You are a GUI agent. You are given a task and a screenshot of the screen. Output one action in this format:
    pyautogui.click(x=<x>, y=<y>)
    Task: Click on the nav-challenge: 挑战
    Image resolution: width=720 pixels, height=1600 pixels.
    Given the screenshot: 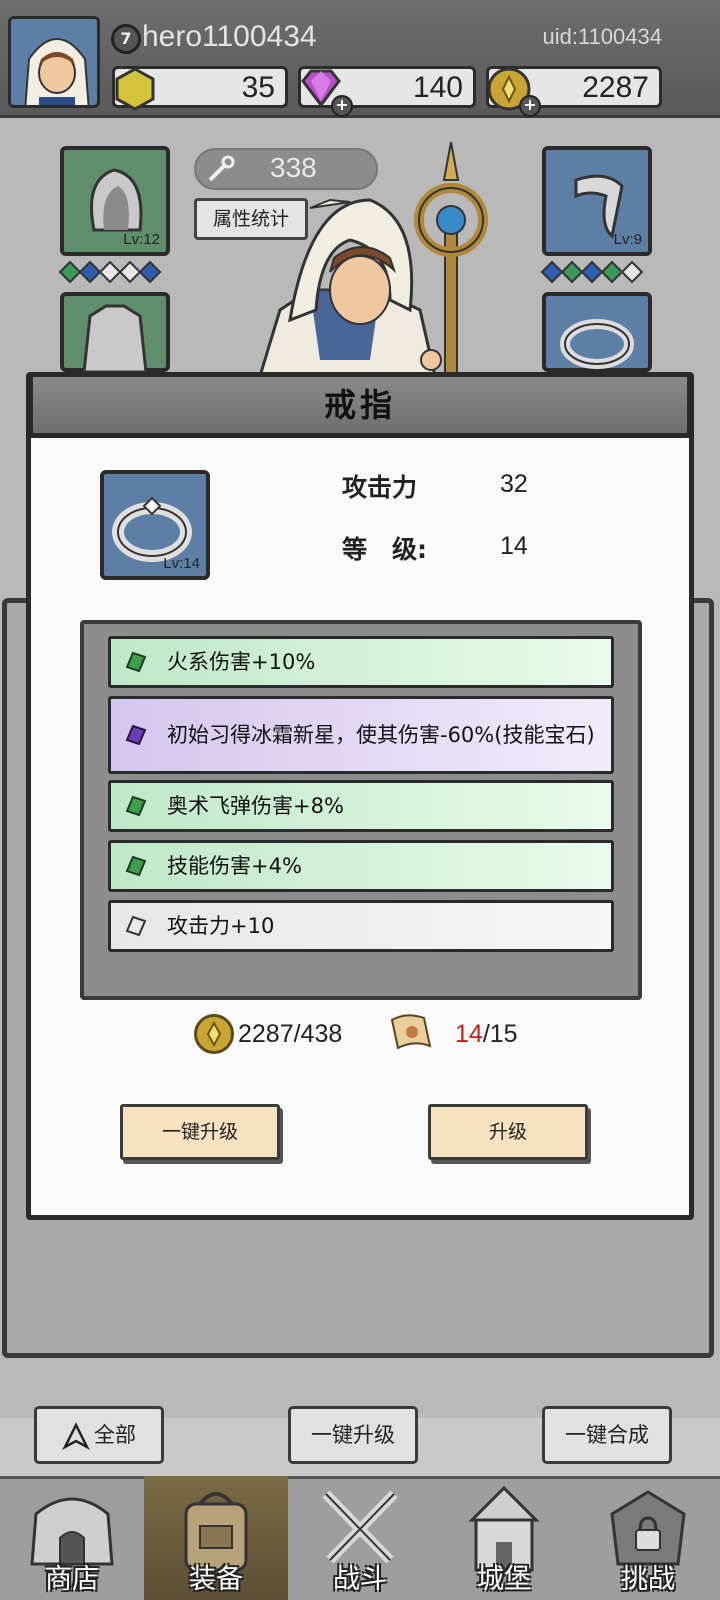 What is the action you would take?
    pyautogui.click(x=648, y=1538)
    